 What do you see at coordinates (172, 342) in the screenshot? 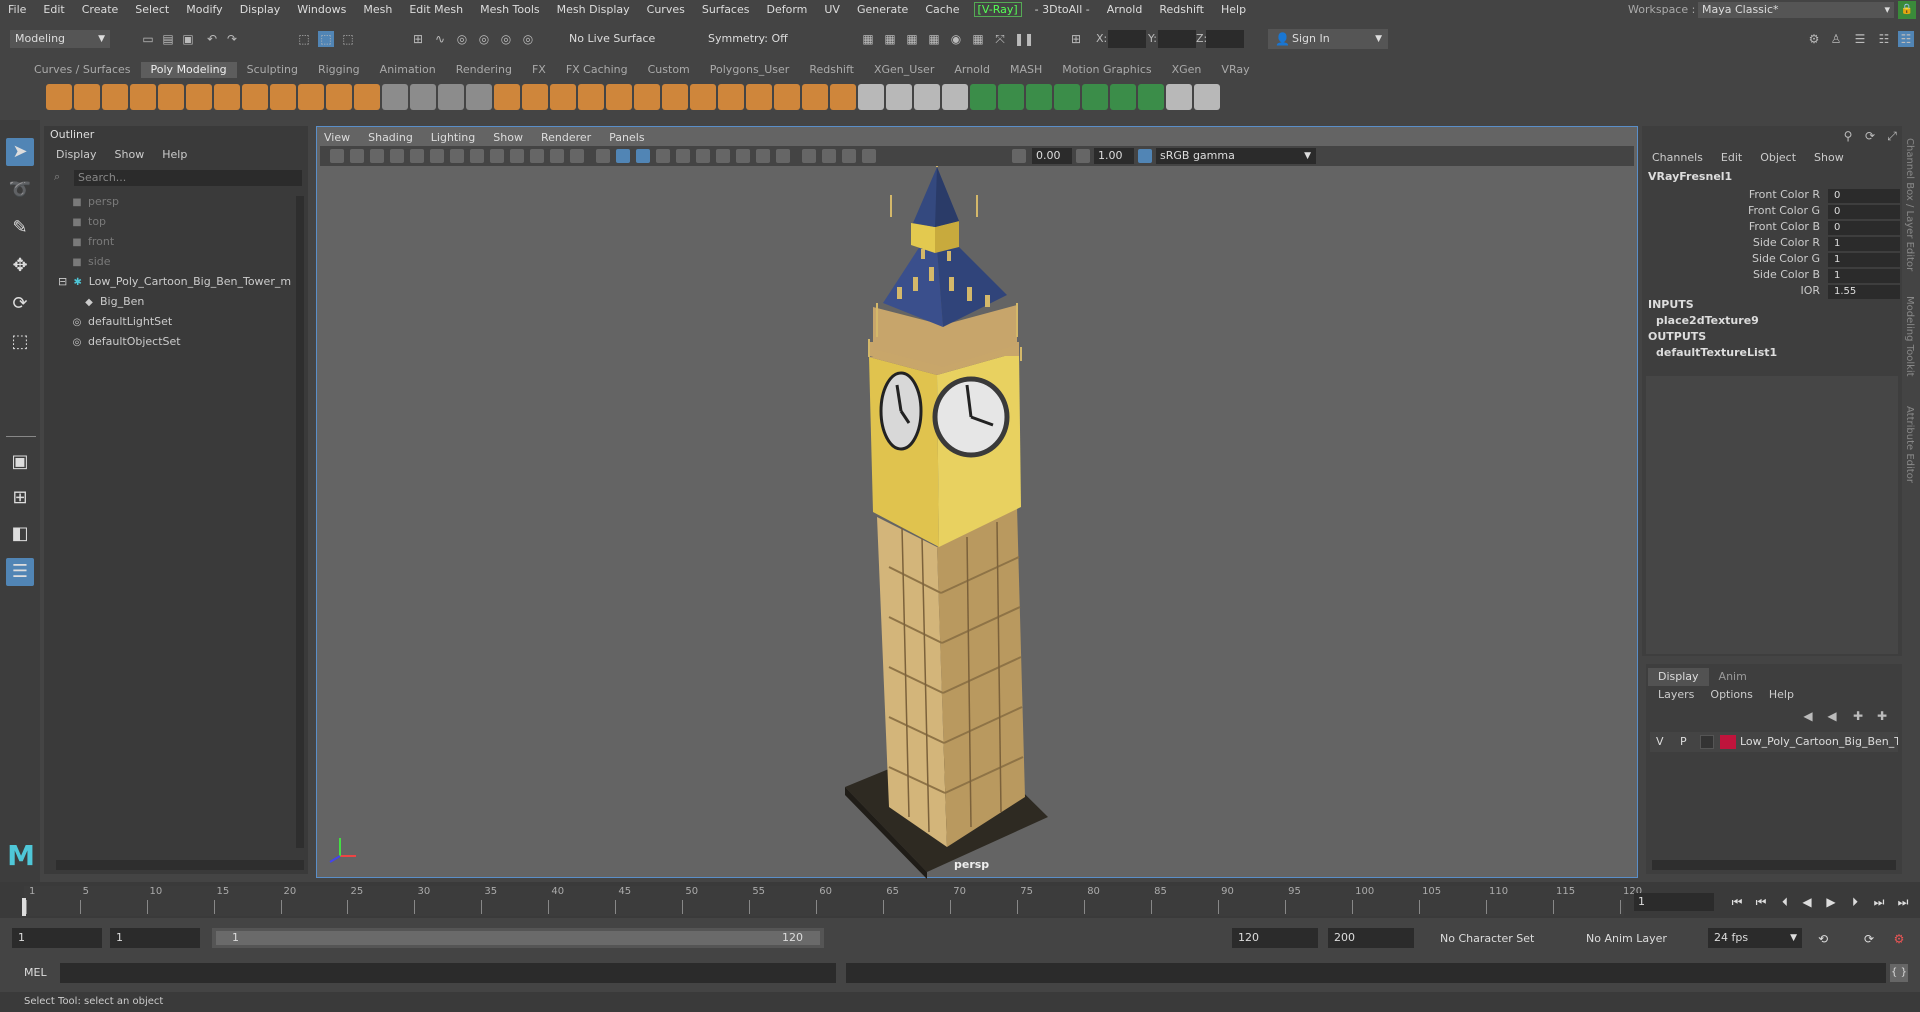
I see `outliner-item: ◎ defaultObjectSet` at bounding box center [172, 342].